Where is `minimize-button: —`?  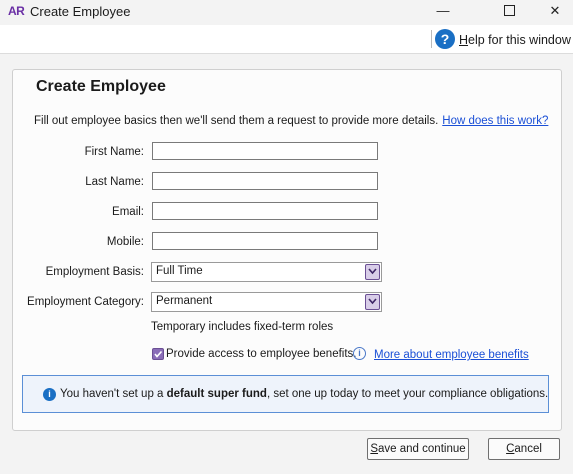
minimize-button: — is located at coordinates (443, 12).